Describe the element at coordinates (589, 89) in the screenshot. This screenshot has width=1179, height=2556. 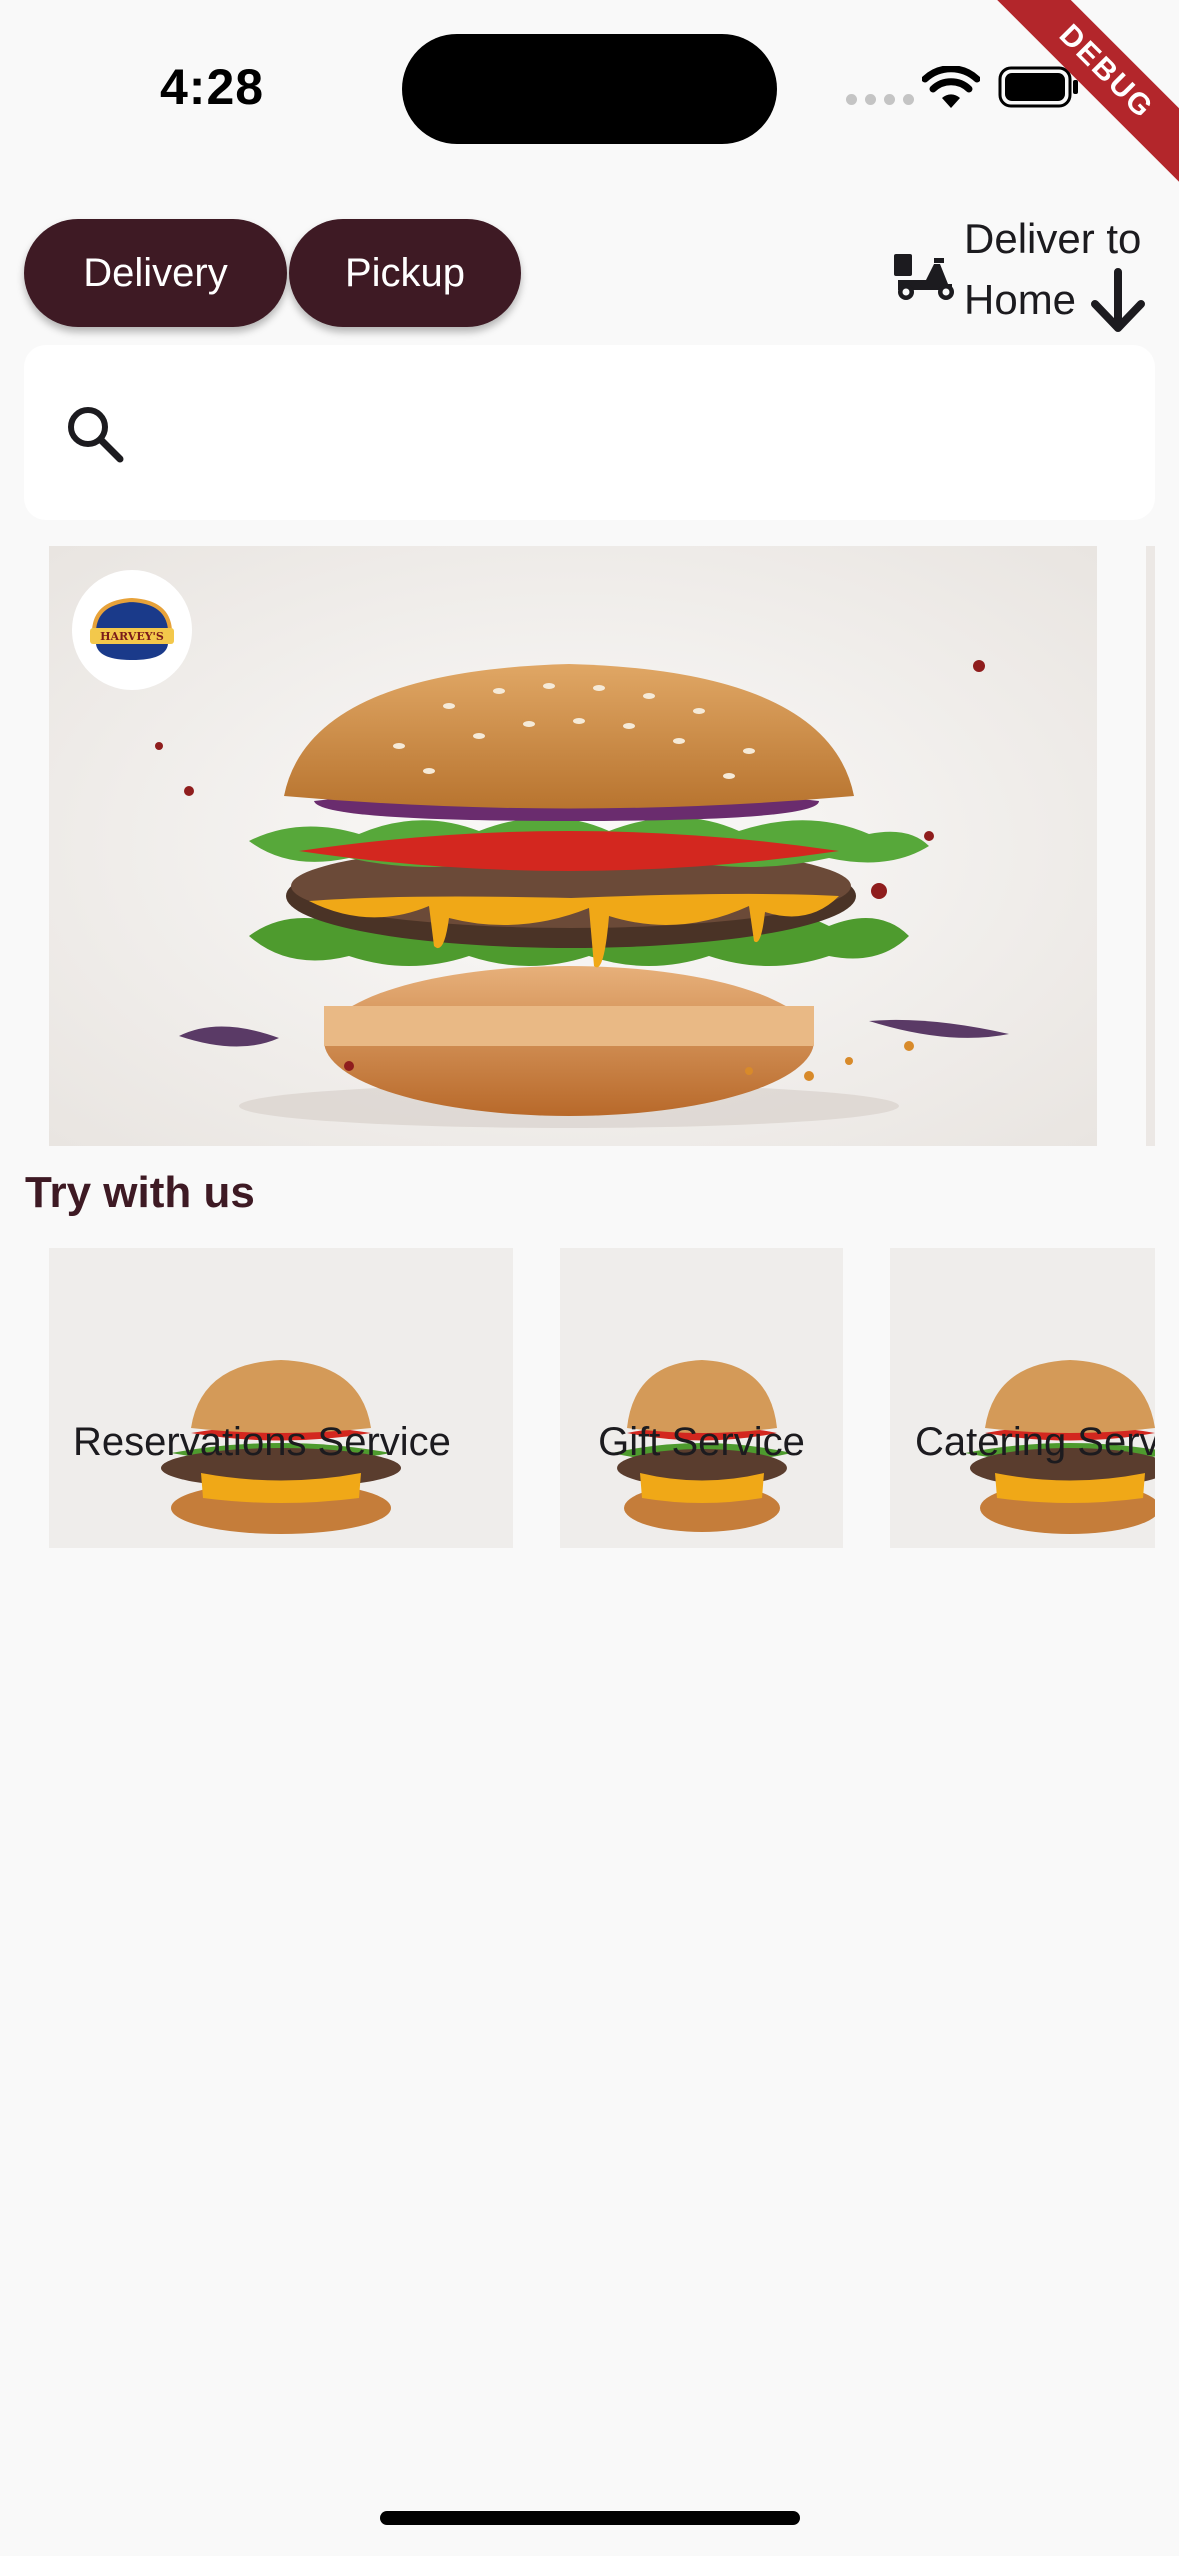
I see `dynamic-island` at that location.